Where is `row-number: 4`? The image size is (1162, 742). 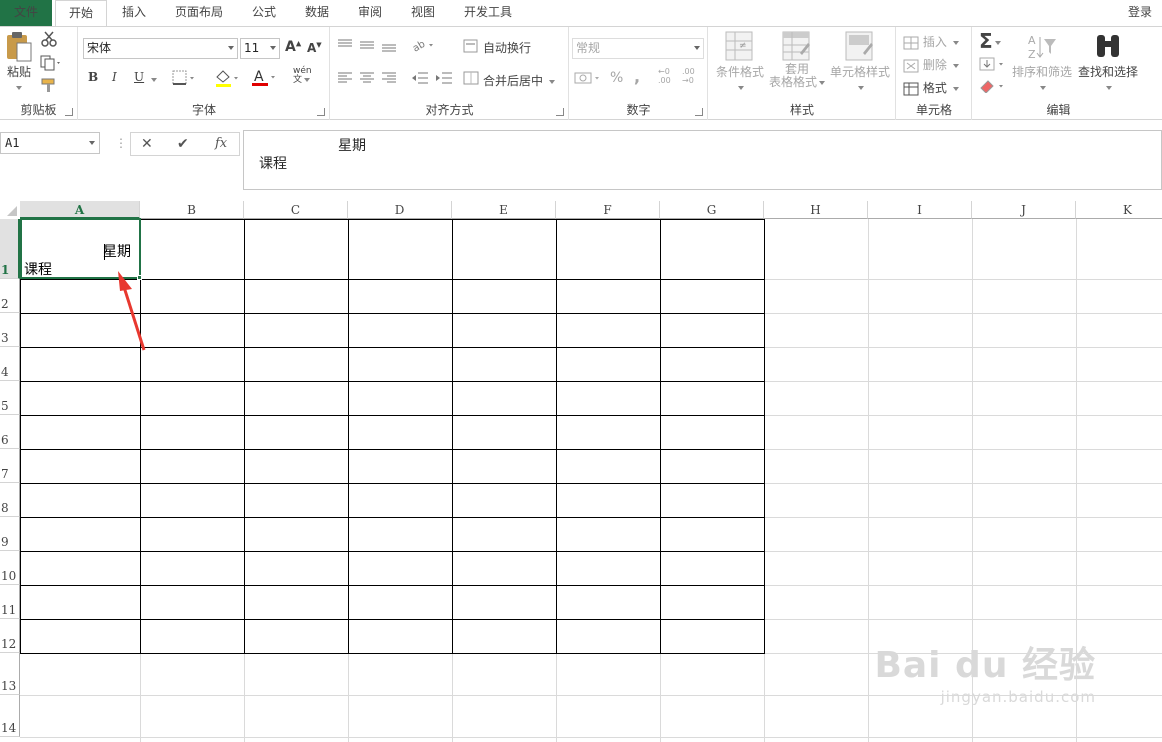 row-number: 4 is located at coordinates (5, 372).